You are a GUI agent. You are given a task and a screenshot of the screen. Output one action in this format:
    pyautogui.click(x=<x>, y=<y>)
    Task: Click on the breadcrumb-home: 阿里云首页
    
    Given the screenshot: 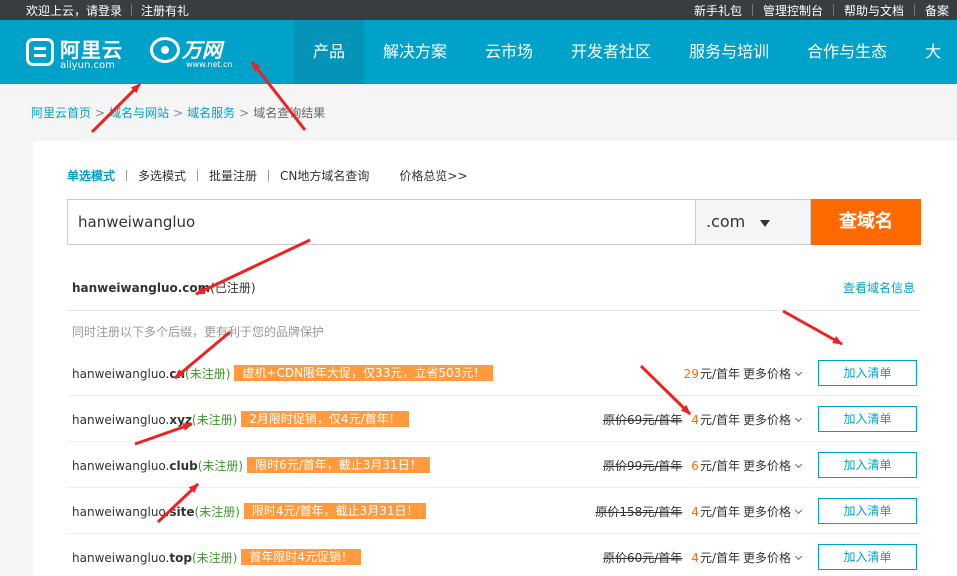 What is the action you would take?
    pyautogui.click(x=61, y=113)
    